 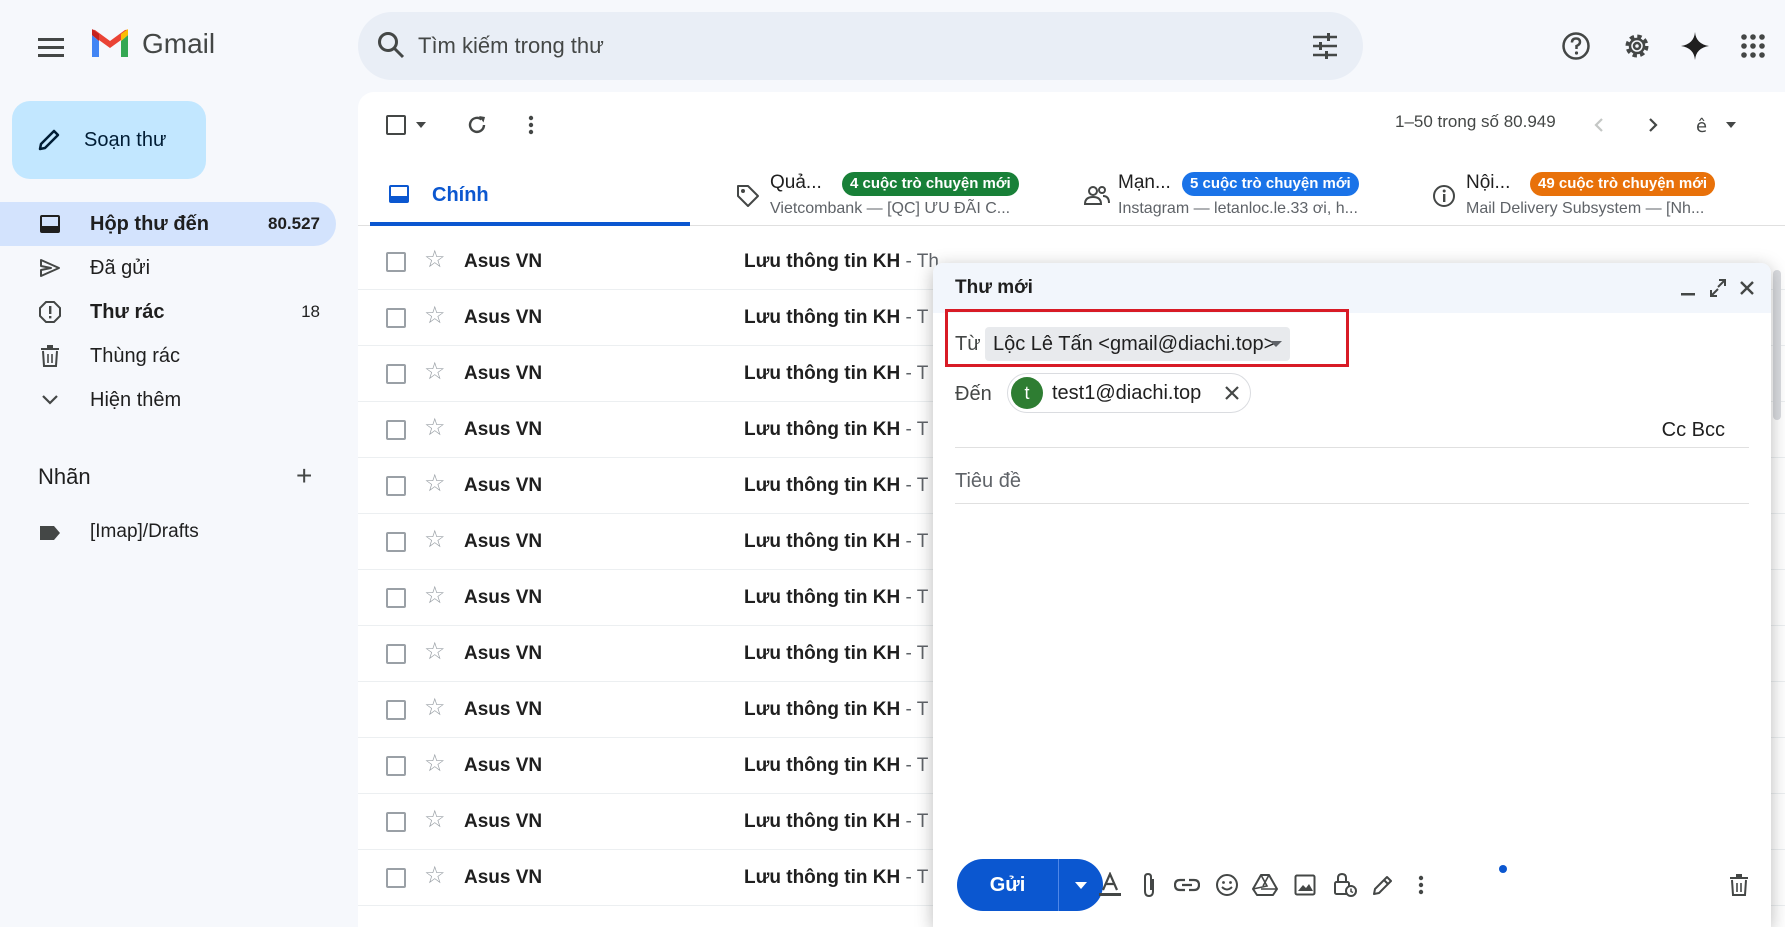 I want to click on email-subject: Lưu thông tin KH - Th, so click(x=841, y=262).